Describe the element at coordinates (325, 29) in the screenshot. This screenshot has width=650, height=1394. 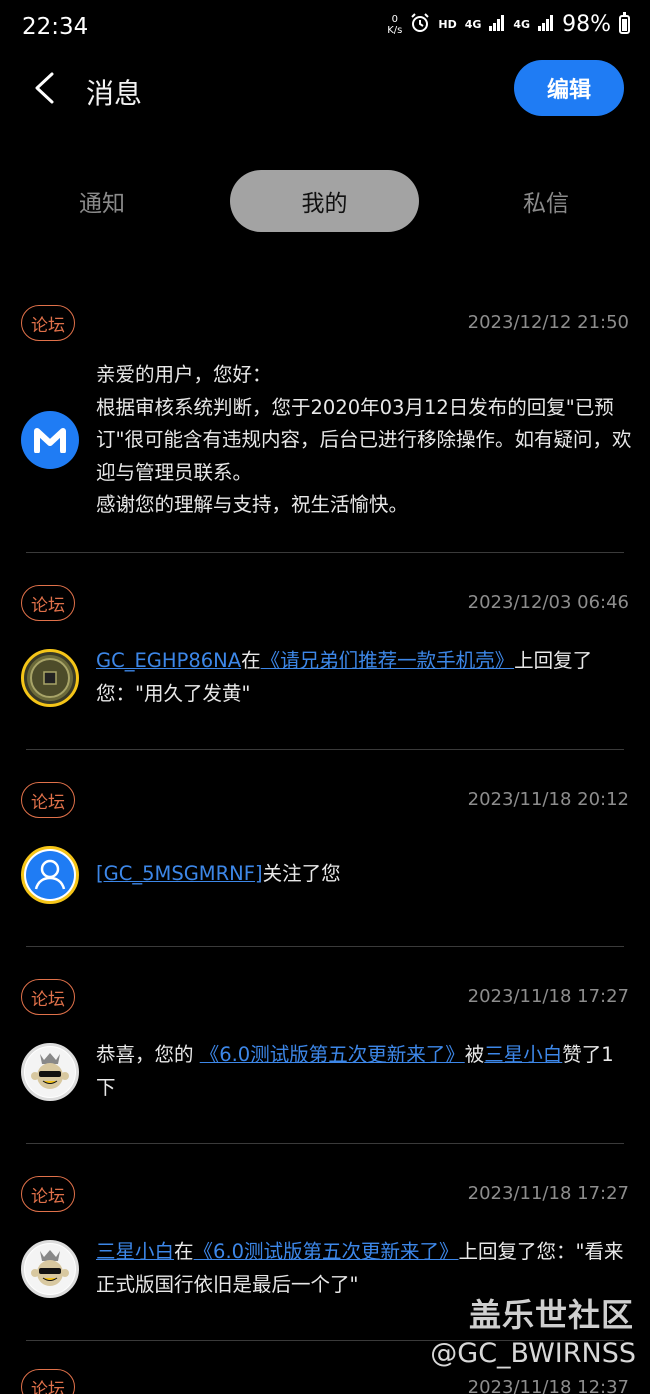
I see `status-bar: 22:34 0 K/s HD 4G 4G 98%` at that location.